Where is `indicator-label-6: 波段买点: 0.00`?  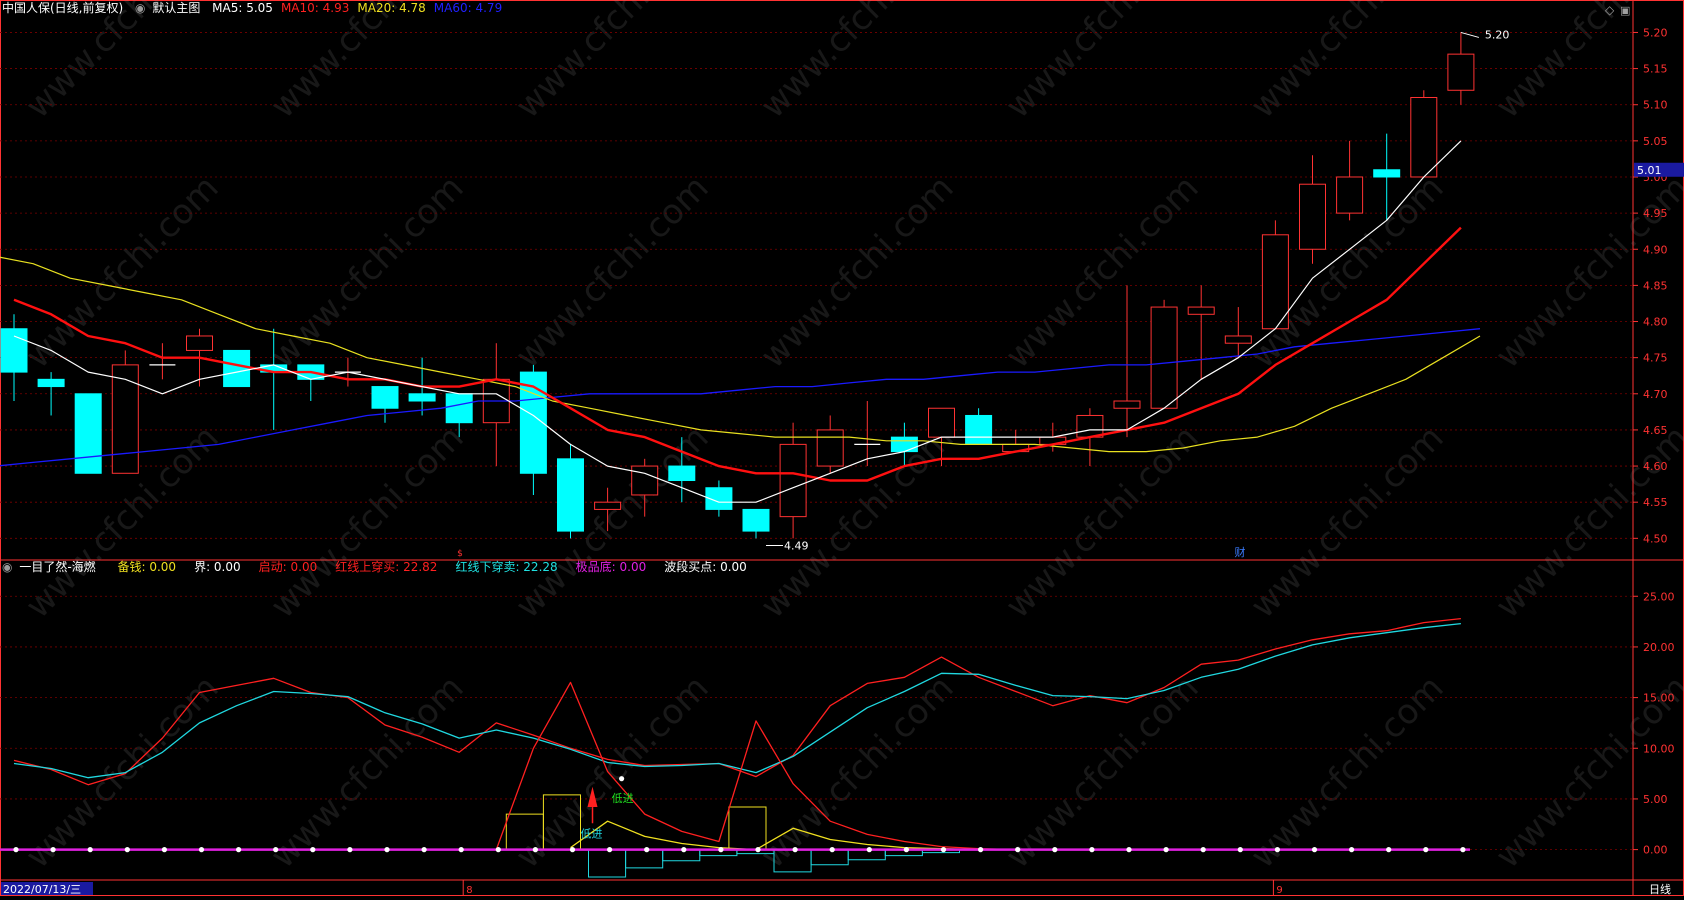
indicator-label-6: 波段买点: 0.00 is located at coordinates (705, 567).